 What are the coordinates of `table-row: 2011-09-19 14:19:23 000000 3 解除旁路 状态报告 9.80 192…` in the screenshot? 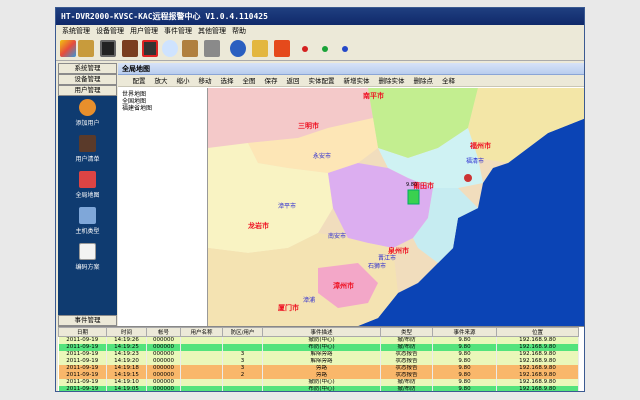 It's located at (318, 354).